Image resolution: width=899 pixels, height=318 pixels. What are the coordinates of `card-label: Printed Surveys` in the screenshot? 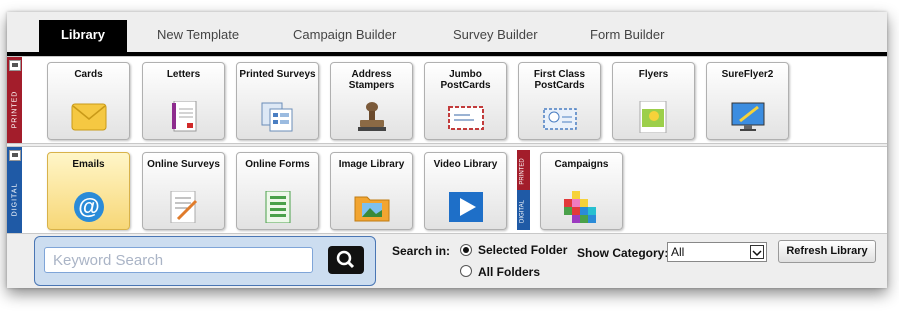 It's located at (277, 74).